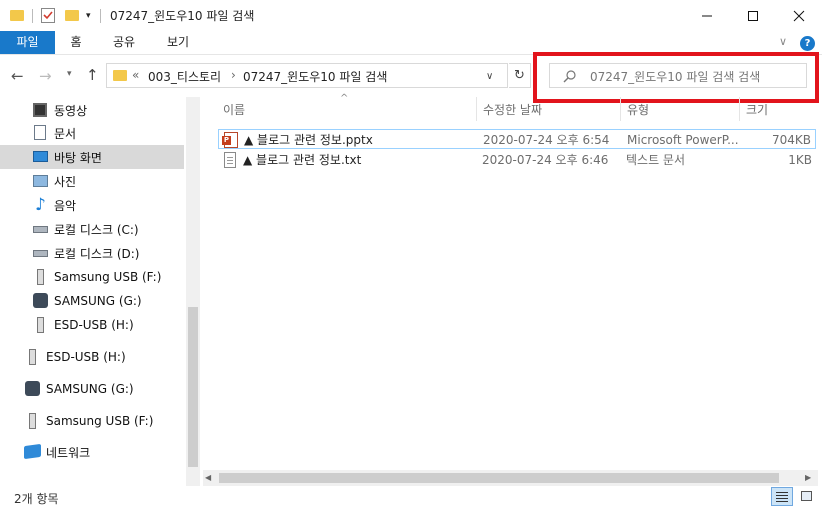 This screenshot has width=822, height=509. I want to click on scroll-left-icon: ◀, so click(208, 477).